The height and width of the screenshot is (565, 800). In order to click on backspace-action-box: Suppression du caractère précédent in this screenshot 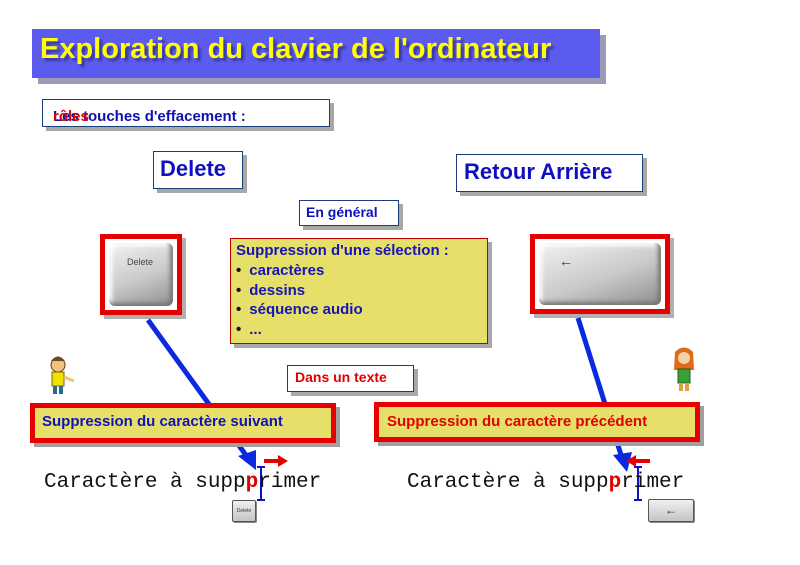, I will do `click(537, 422)`.